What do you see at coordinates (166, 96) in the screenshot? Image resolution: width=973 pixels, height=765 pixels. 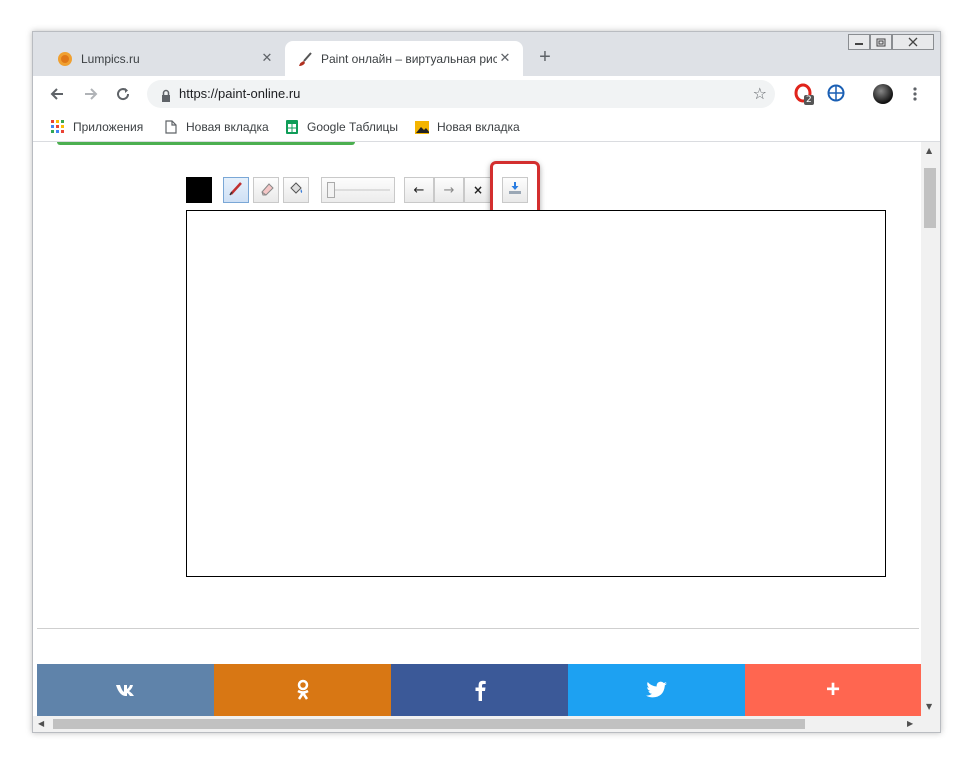 I see `lock-icon` at bounding box center [166, 96].